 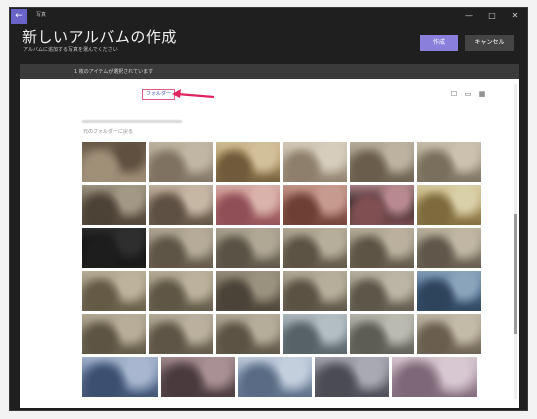 I want to click on folder-button: フォルダー, so click(x=159, y=94).